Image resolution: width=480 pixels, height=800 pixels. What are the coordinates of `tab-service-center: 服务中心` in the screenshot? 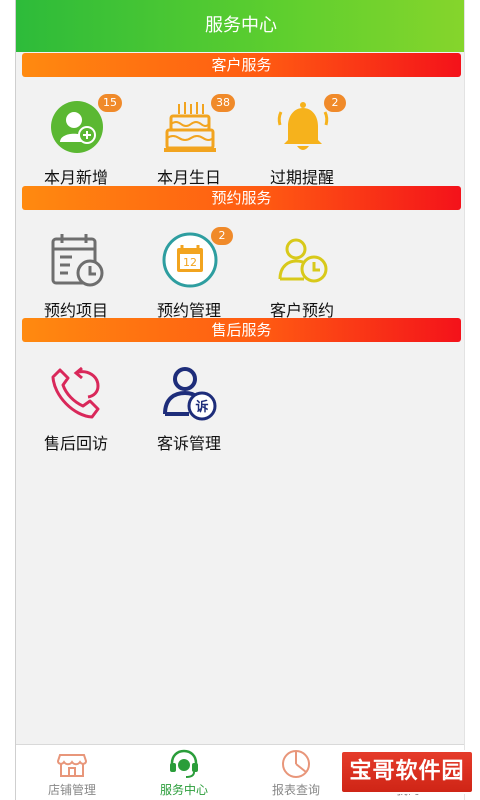 It's located at (184, 772).